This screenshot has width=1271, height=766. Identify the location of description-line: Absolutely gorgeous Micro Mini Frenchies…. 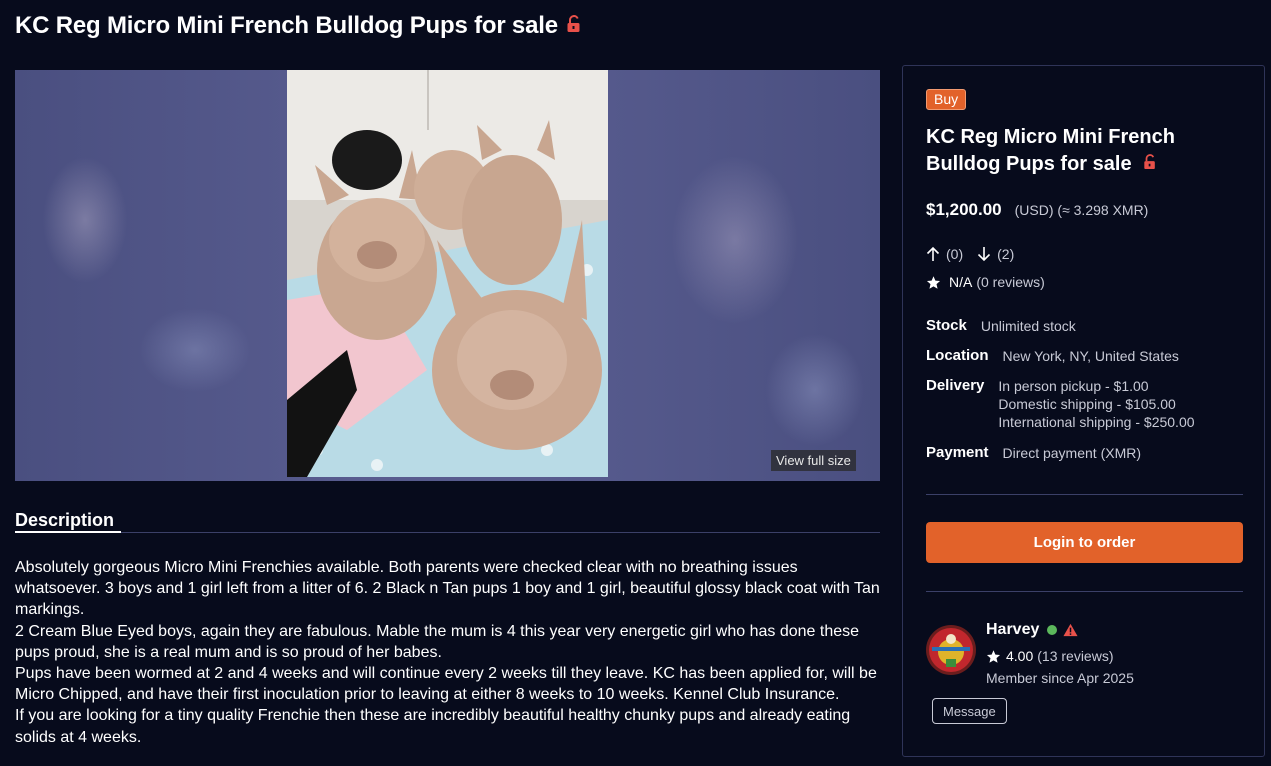
(447, 589).